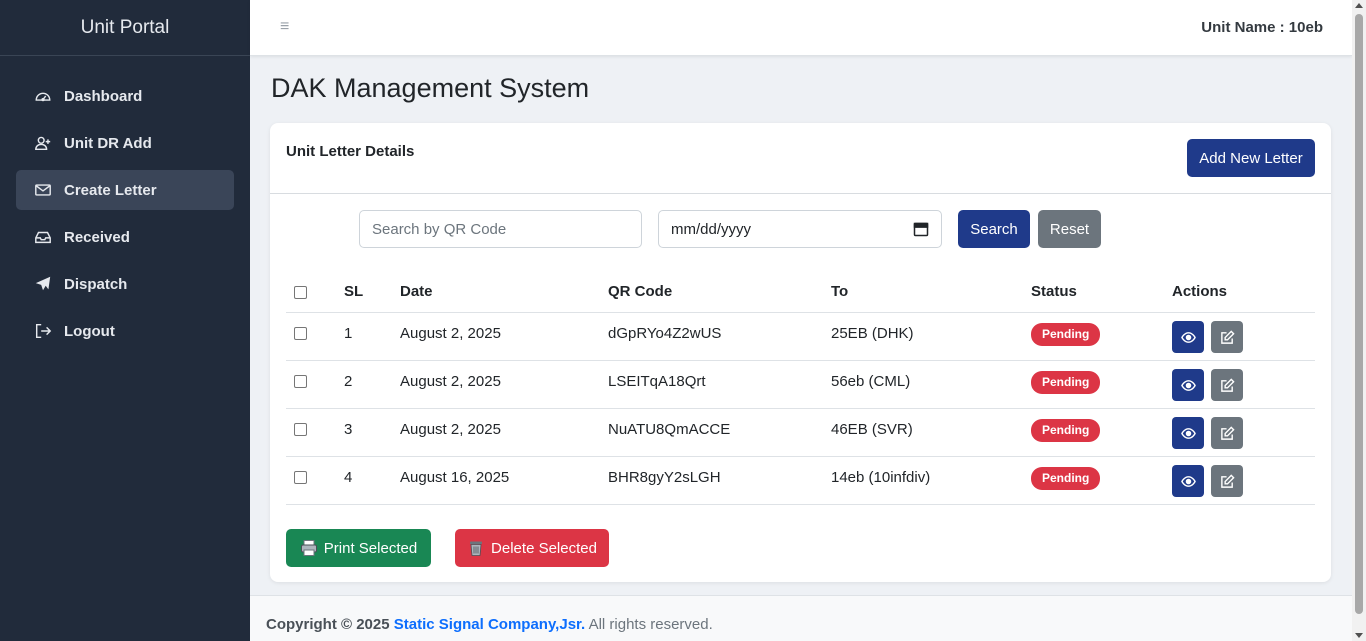 This screenshot has width=1366, height=641. I want to click on cell-to: 25EB (DHK), so click(872, 333).